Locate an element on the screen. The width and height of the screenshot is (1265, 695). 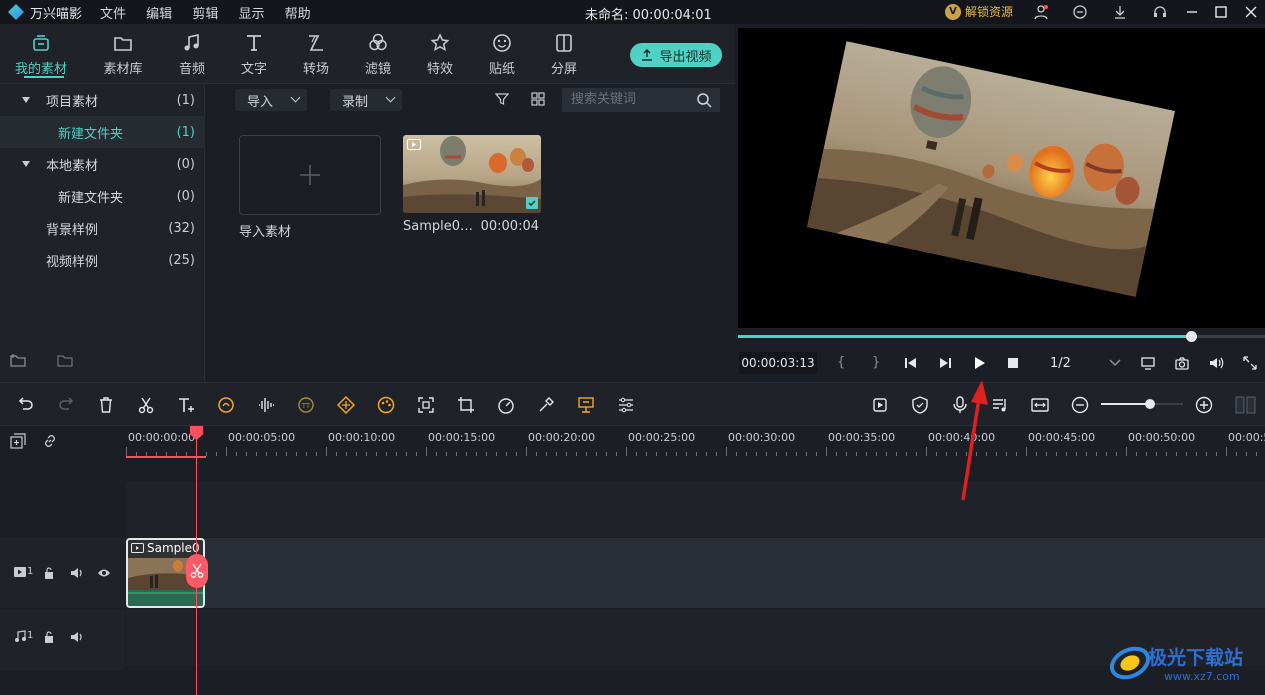
volume-icon is located at coordinates (1216, 363).